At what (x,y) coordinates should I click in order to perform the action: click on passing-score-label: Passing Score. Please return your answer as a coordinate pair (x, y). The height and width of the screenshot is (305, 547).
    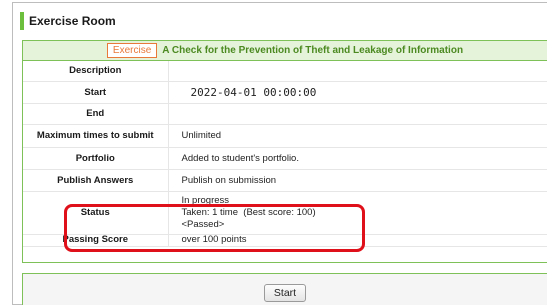
    Looking at the image, I should click on (96, 240).